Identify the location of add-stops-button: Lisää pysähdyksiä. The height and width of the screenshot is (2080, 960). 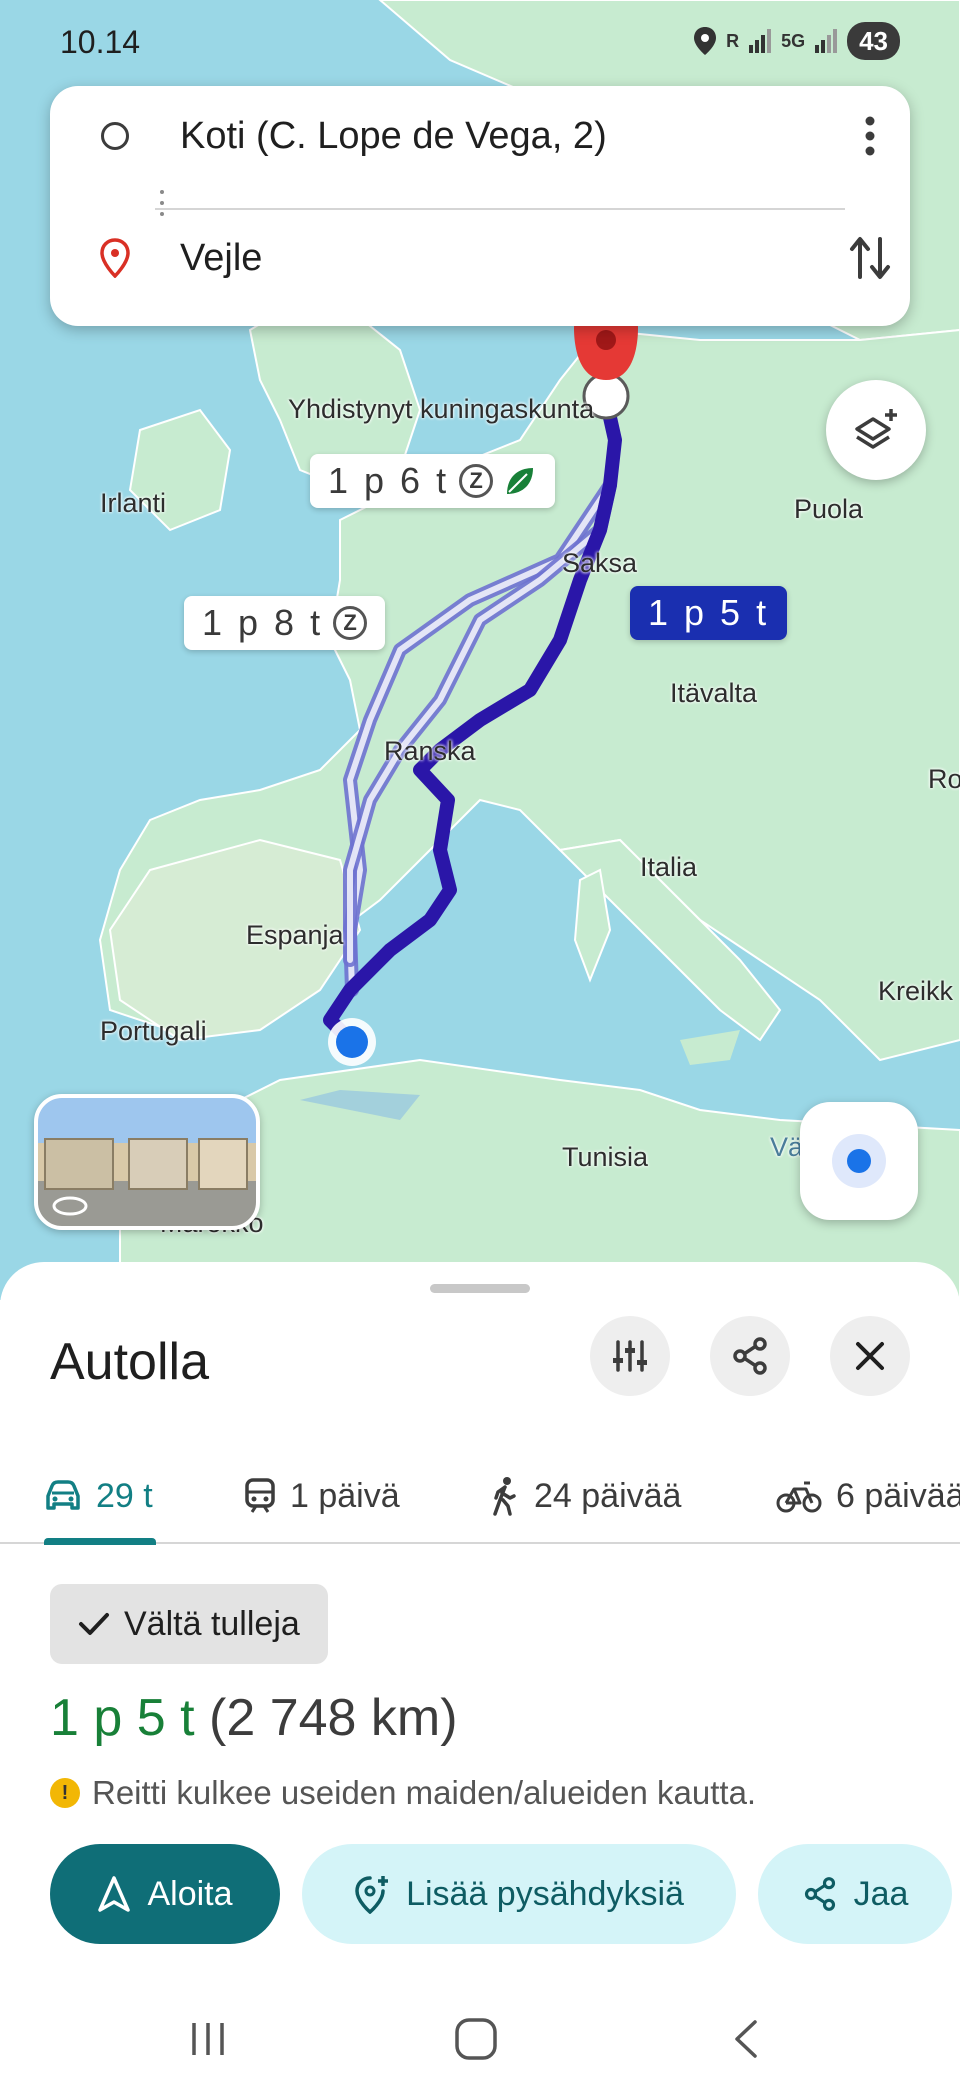
(519, 1894).